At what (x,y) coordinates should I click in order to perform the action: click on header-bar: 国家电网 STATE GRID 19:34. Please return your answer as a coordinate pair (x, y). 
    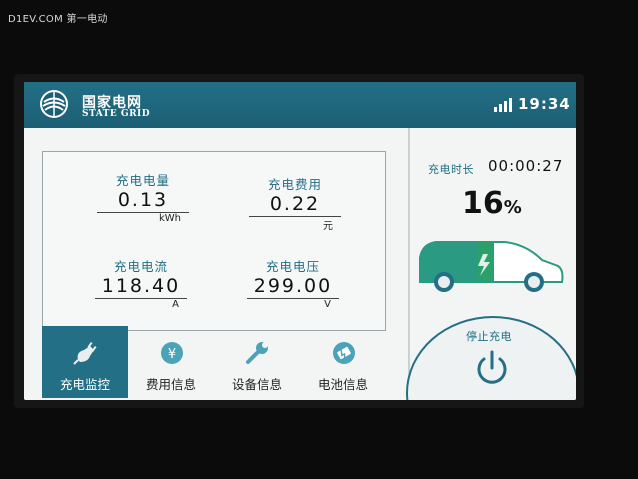
    Looking at the image, I should click on (300, 105).